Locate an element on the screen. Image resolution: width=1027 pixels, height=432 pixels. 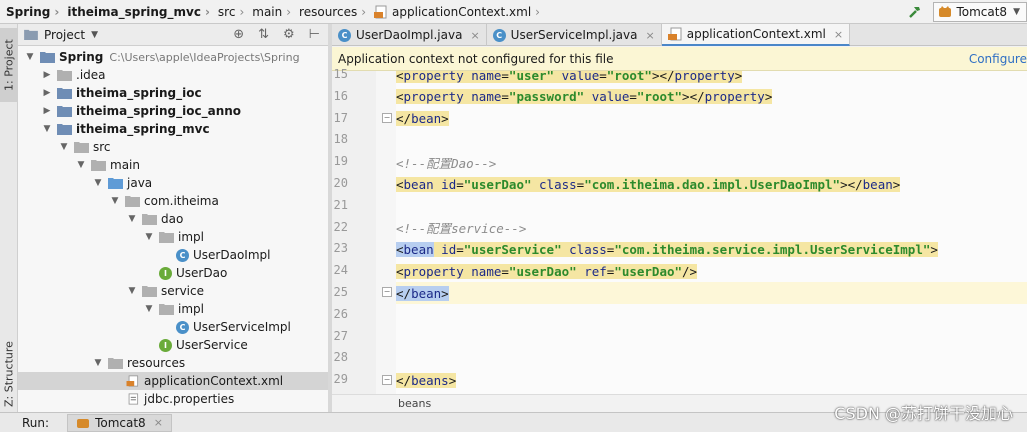
breadcrumb-item: resources › is located at coordinates (334, 12).